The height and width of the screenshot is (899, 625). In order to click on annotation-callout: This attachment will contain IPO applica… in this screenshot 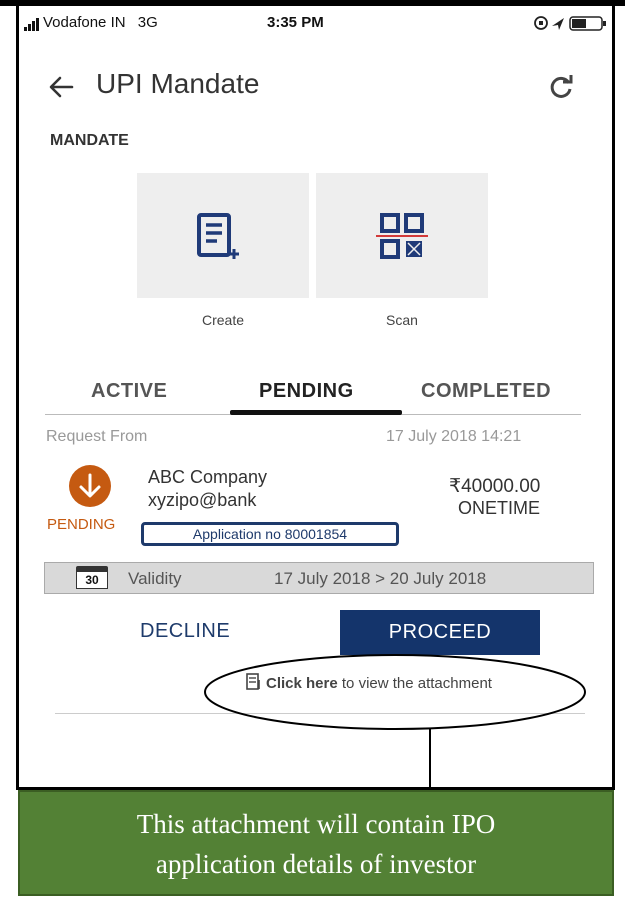, I will do `click(316, 843)`.